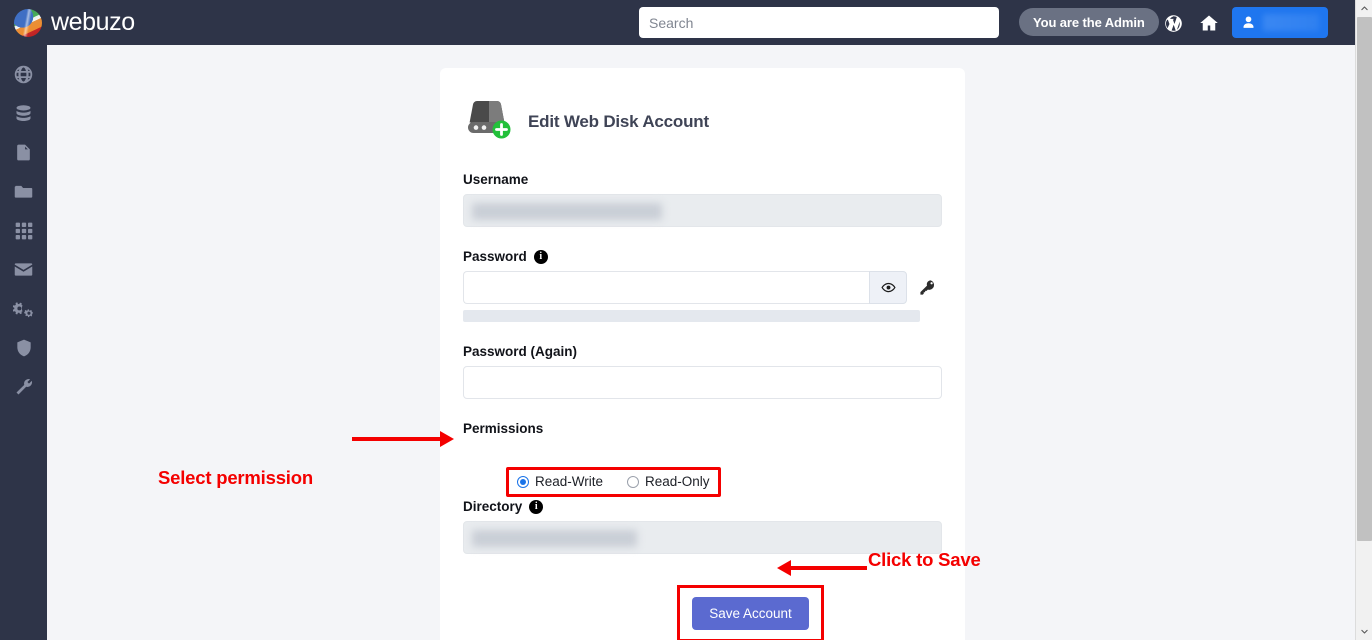 This screenshot has width=1372, height=640. I want to click on page-scrollbar, so click(1363, 320).